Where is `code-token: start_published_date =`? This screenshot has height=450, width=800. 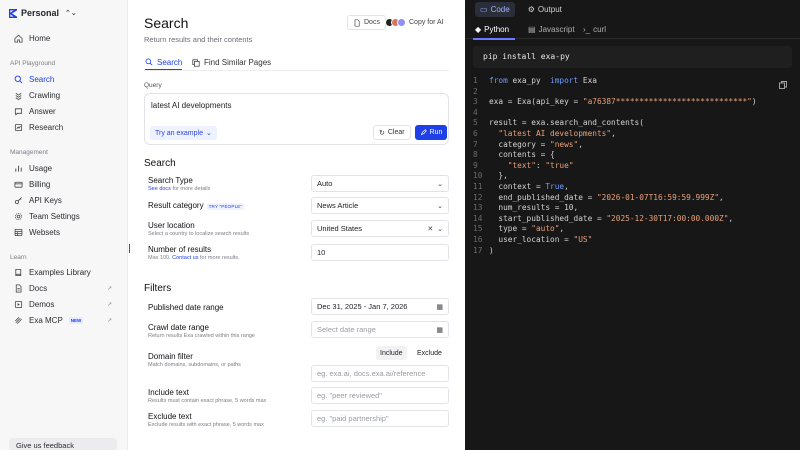 code-token: start_published_date = is located at coordinates (548, 218).